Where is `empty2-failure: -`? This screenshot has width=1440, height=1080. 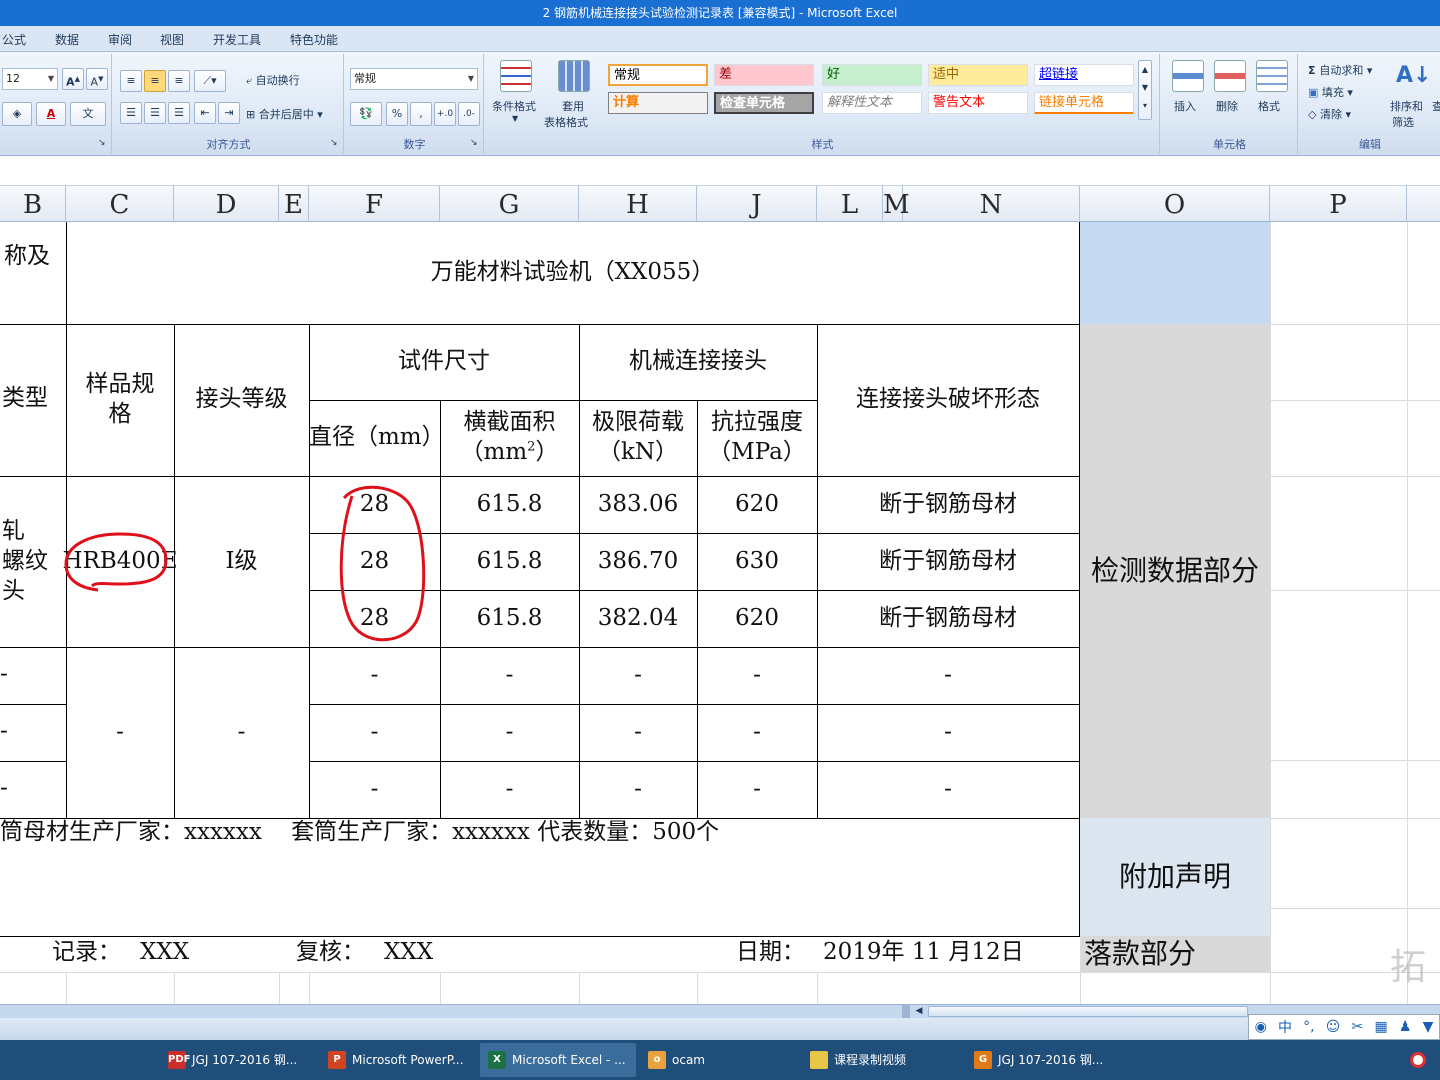
empty2-failure: - is located at coordinates (948, 732).